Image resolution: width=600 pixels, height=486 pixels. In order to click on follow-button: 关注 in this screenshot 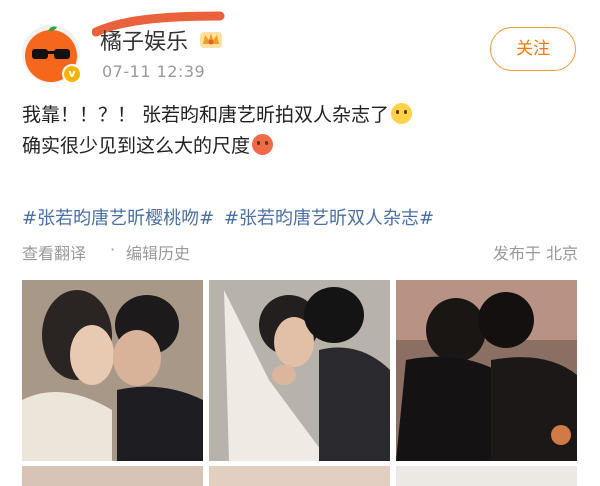, I will do `click(533, 49)`.